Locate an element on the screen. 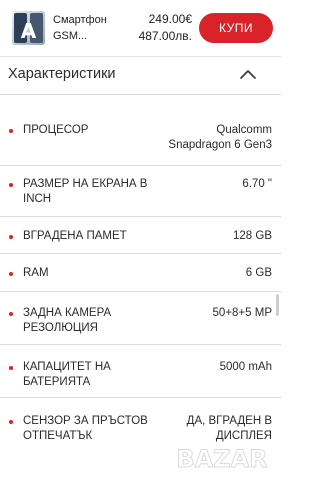 The image size is (320, 480). chevron-up-icon is located at coordinates (248, 75).